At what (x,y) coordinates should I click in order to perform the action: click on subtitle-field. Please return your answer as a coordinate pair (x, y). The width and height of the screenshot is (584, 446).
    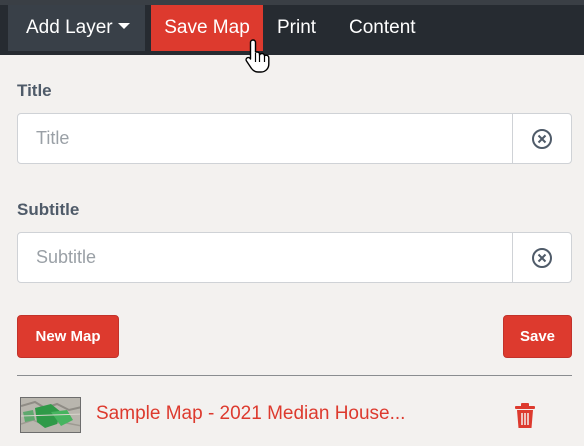
    Looking at the image, I should click on (294, 257).